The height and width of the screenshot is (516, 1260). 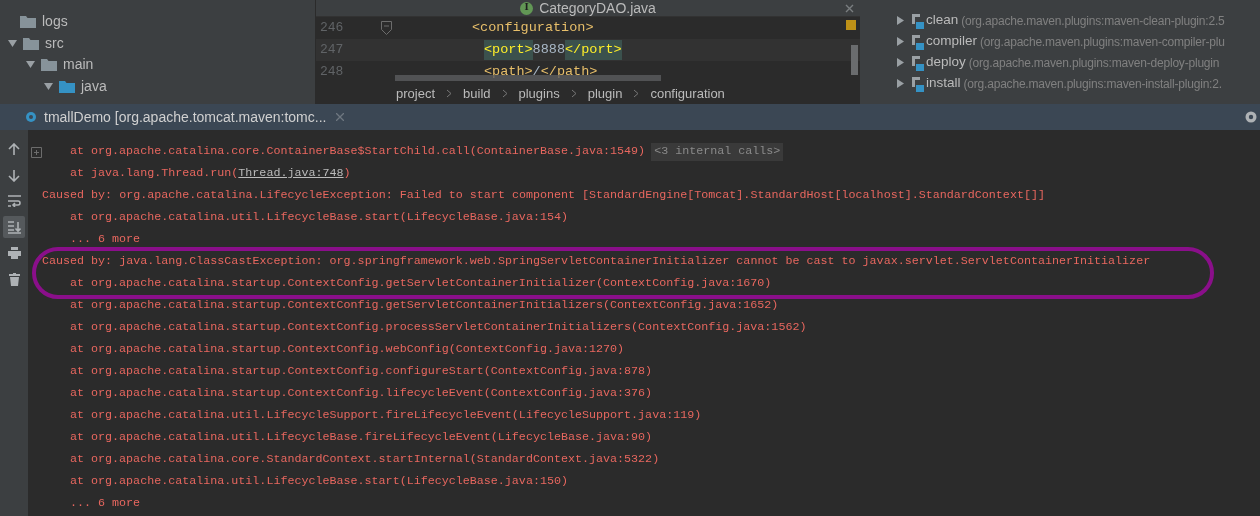 What do you see at coordinates (946, 62) in the screenshot?
I see `plugin-name: deploy` at bounding box center [946, 62].